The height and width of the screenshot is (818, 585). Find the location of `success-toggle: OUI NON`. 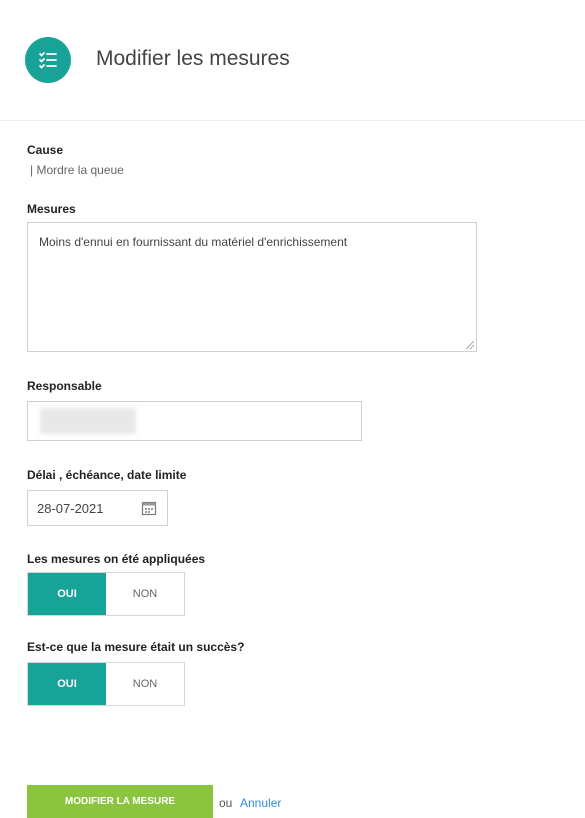

success-toggle: OUI NON is located at coordinates (106, 684).